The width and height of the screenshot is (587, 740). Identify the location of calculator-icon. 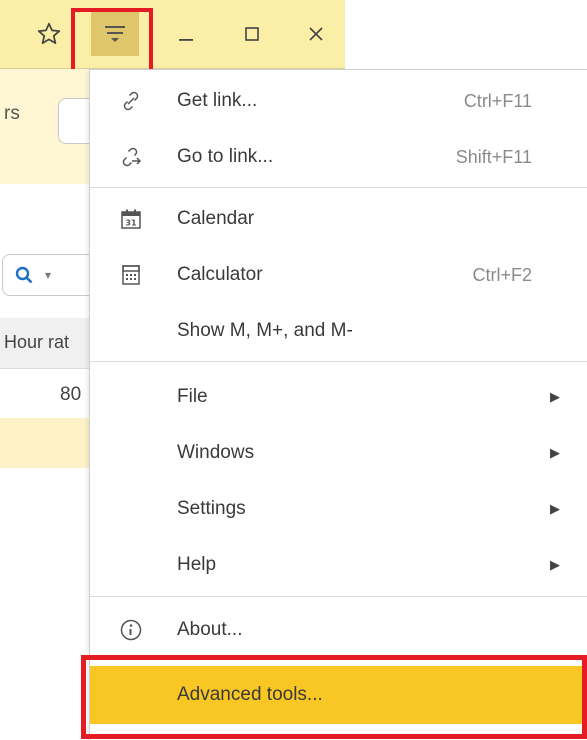
(131, 275).